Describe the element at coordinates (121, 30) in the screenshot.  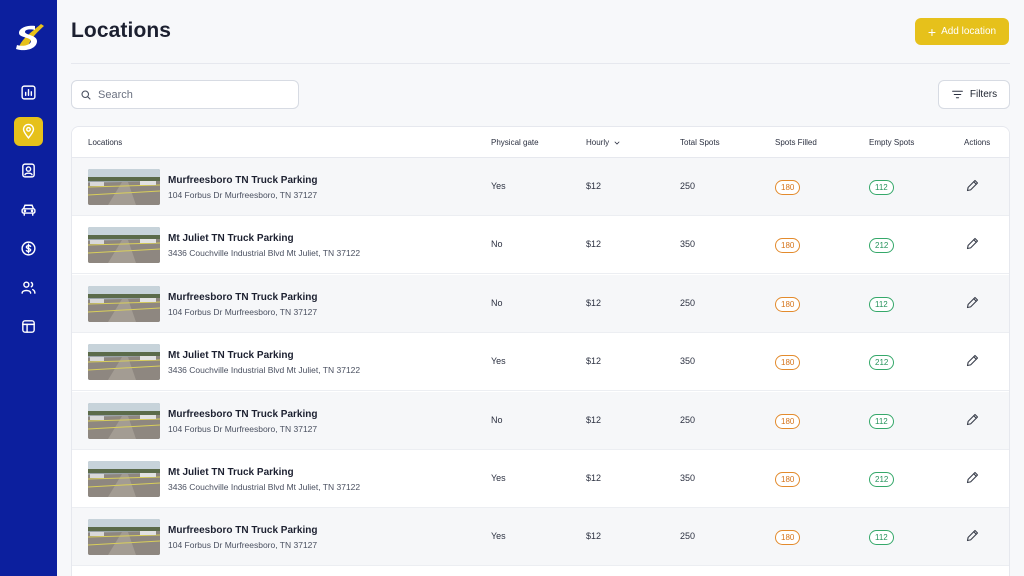
I see `page-title: Locations` at that location.